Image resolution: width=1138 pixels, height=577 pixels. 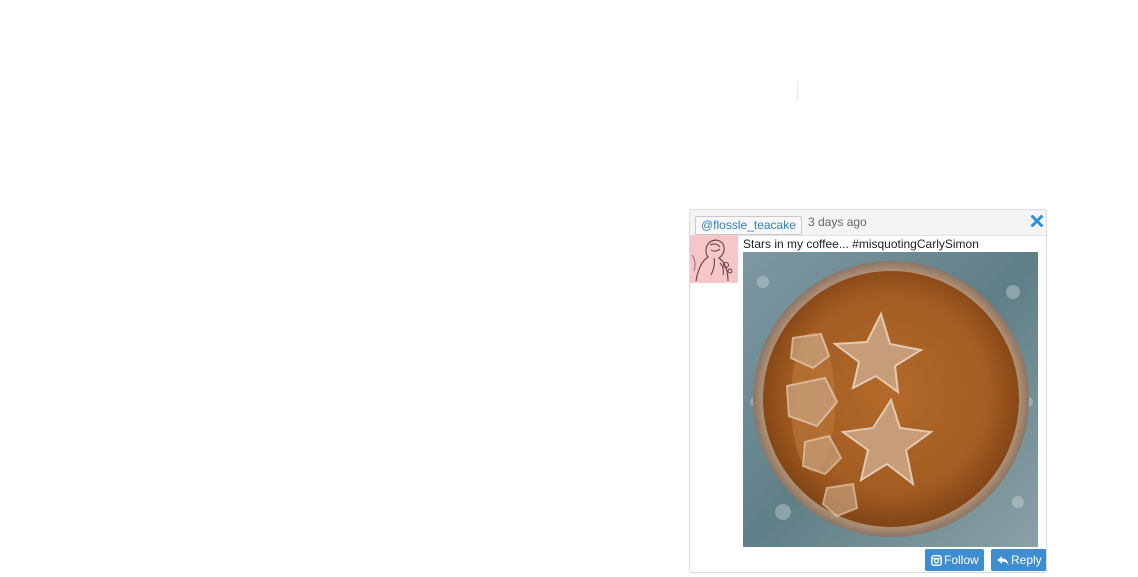 I want to click on faint-divider, so click(x=797, y=91).